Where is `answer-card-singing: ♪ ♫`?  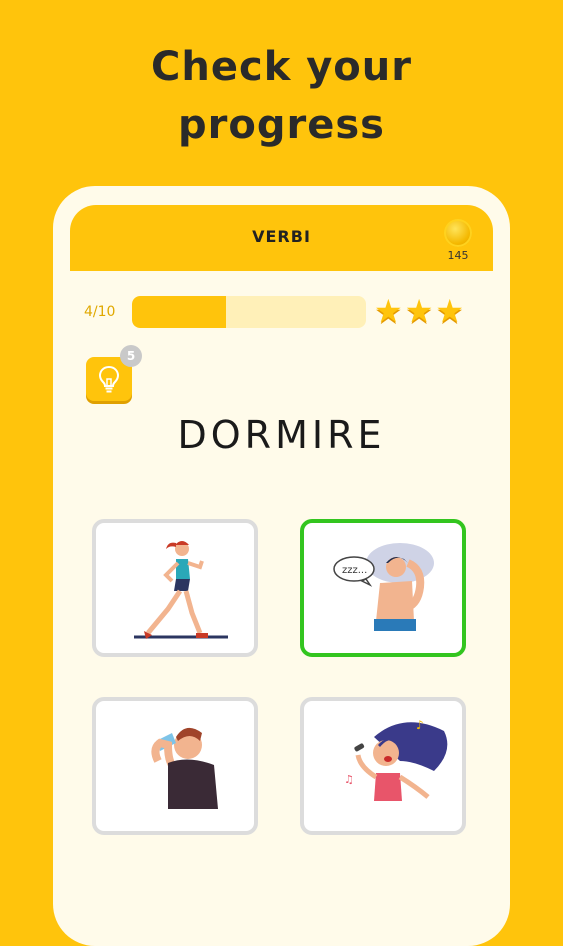 answer-card-singing: ♪ ♫ is located at coordinates (383, 766).